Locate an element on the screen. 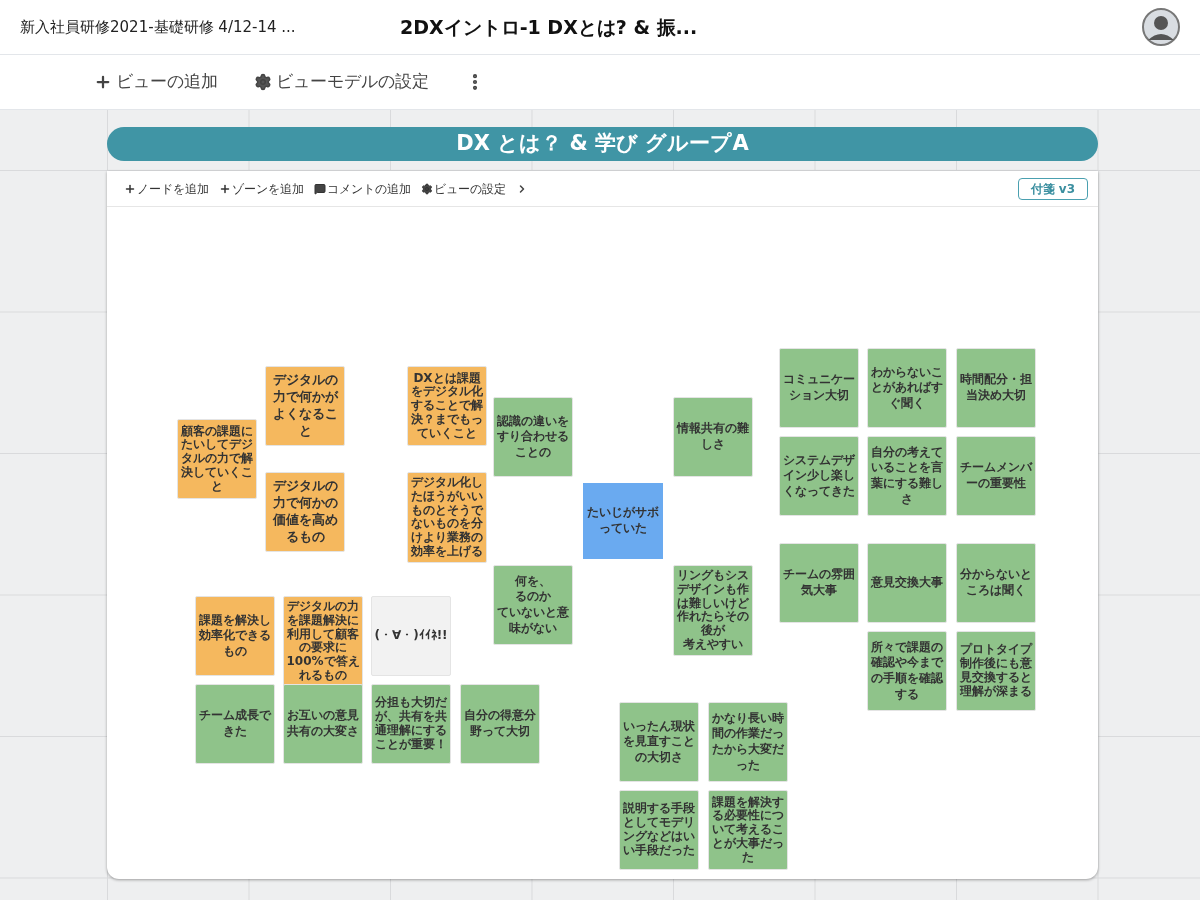 The width and height of the screenshot is (1200, 900). sticky-note: チームの雰囲気大事 is located at coordinates (819, 583).